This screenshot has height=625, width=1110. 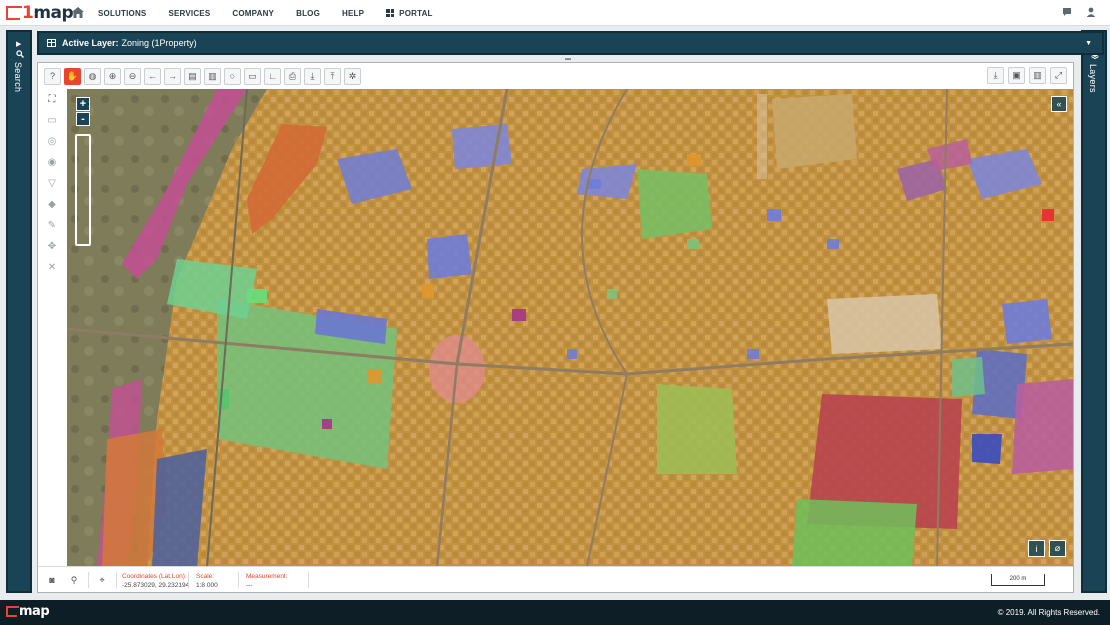 What do you see at coordinates (92, 76) in the screenshot?
I see `globe-icon: ◍` at bounding box center [92, 76].